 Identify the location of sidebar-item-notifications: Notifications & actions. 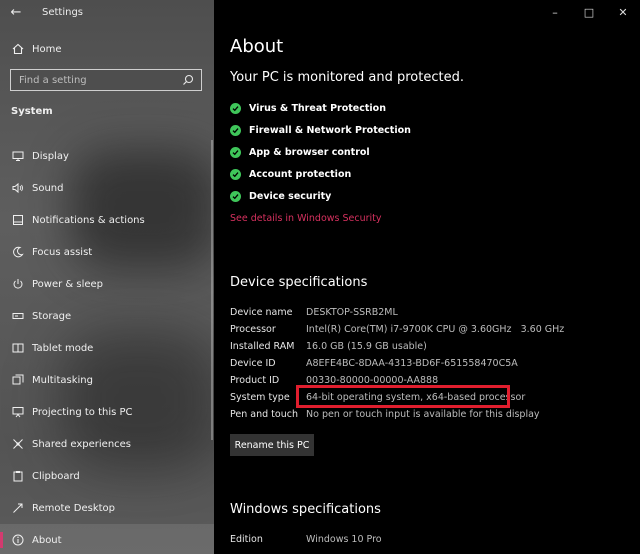
(107, 220).